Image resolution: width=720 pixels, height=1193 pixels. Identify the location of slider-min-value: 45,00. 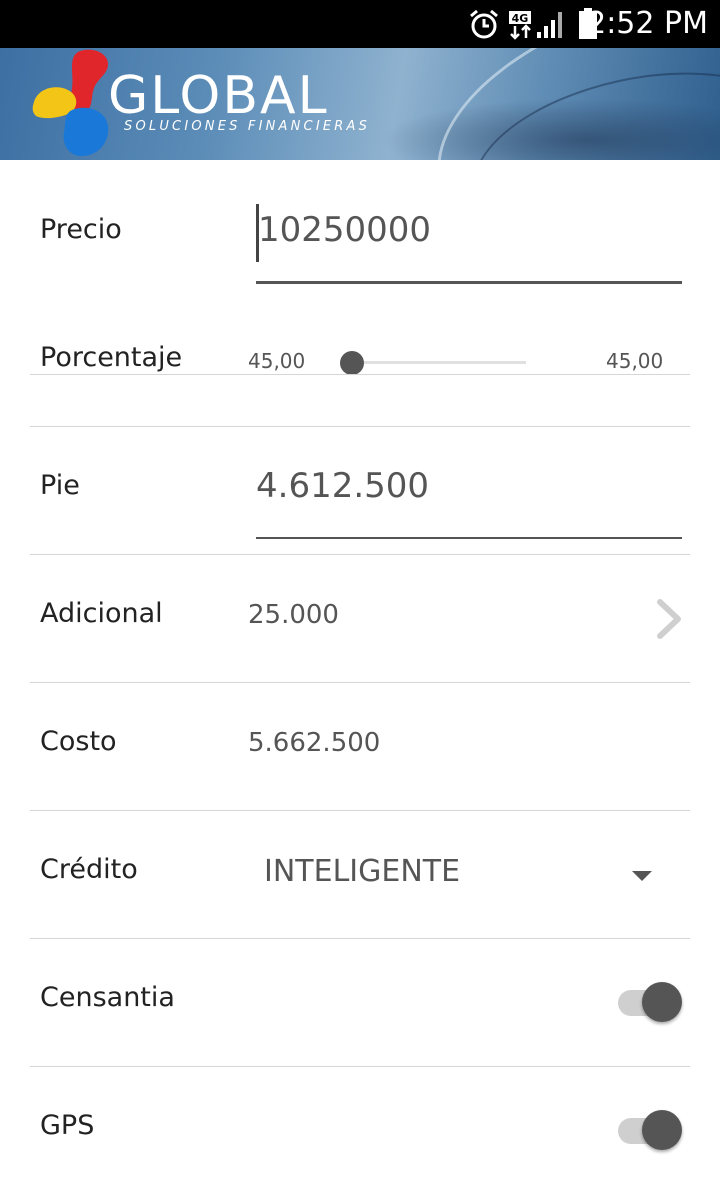
(277, 361).